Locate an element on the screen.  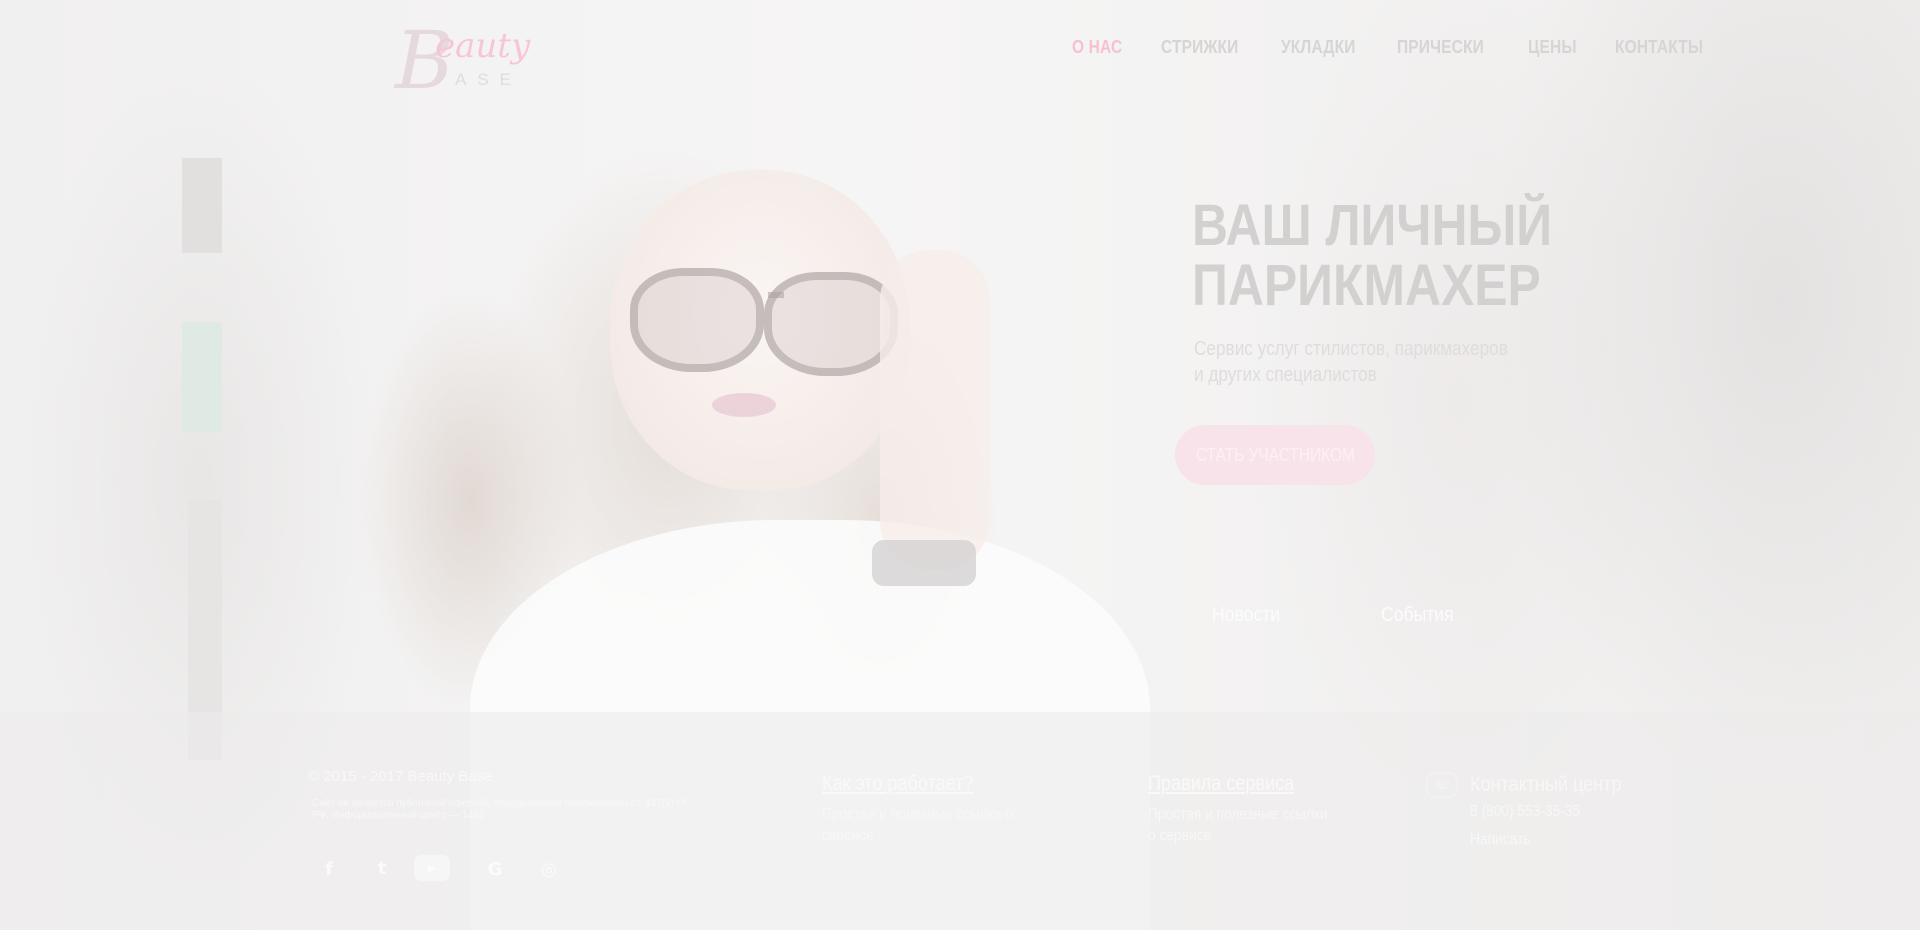
how-it-works-link: Как это работает? is located at coordinates (897, 784).